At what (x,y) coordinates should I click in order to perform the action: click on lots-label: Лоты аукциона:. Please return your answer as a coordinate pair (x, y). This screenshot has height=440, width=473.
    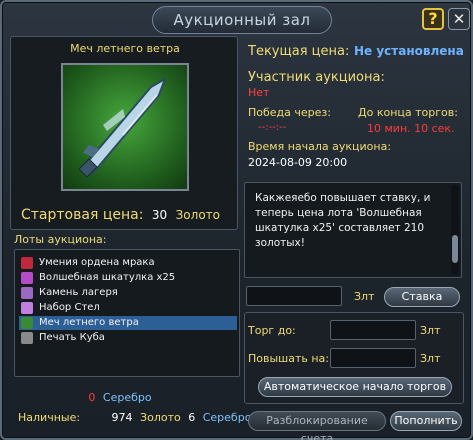
    Looking at the image, I should click on (60, 239).